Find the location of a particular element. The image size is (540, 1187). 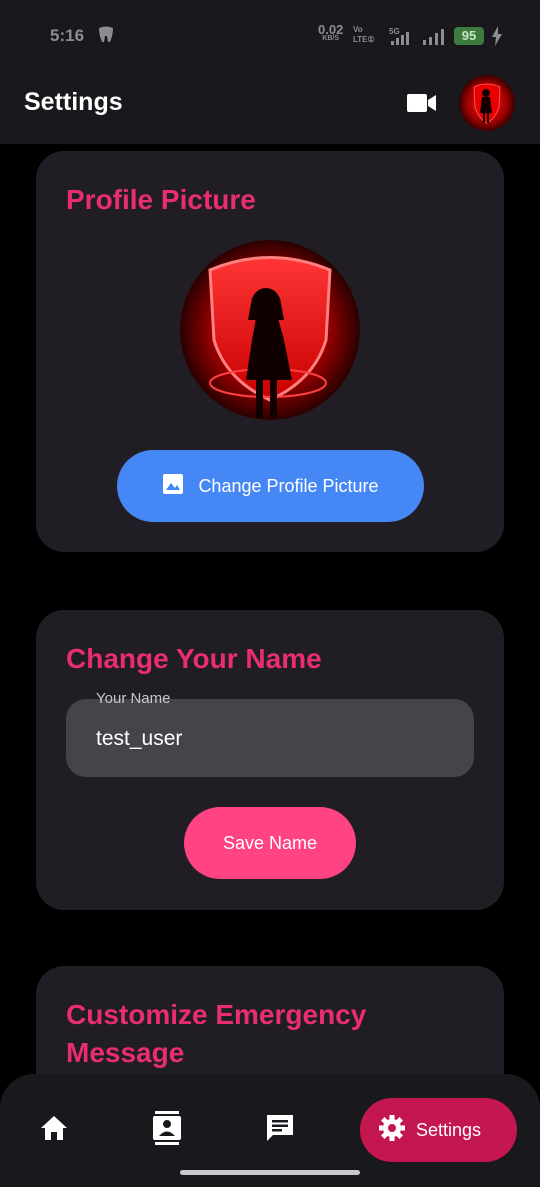

network-speed-value: 0.02 is located at coordinates (331, 29).